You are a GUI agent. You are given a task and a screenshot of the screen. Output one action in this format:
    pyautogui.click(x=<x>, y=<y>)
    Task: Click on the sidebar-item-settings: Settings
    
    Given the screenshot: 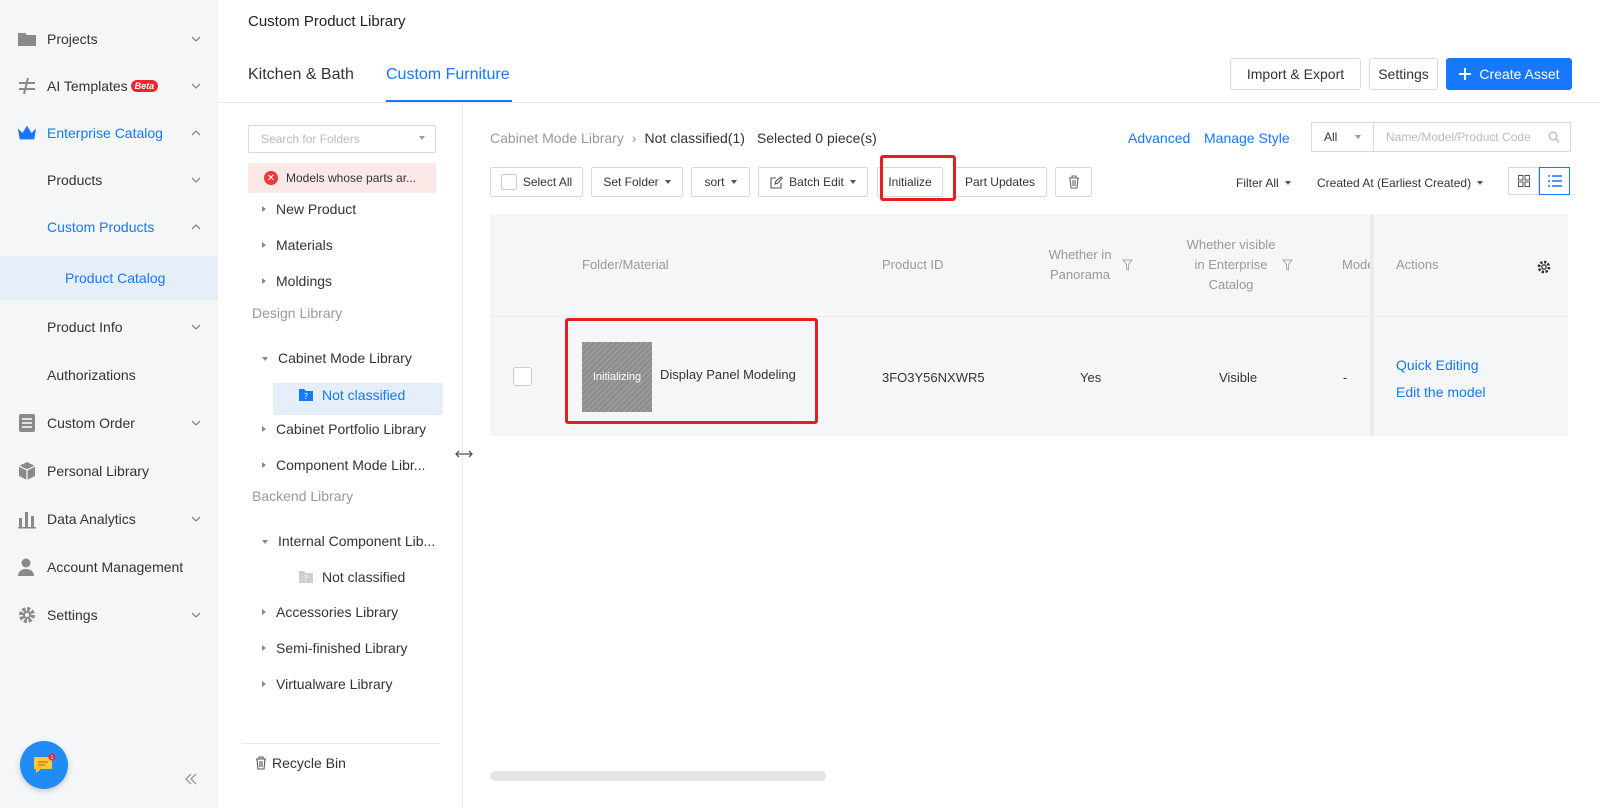 What is the action you would take?
    pyautogui.click(x=109, y=615)
    